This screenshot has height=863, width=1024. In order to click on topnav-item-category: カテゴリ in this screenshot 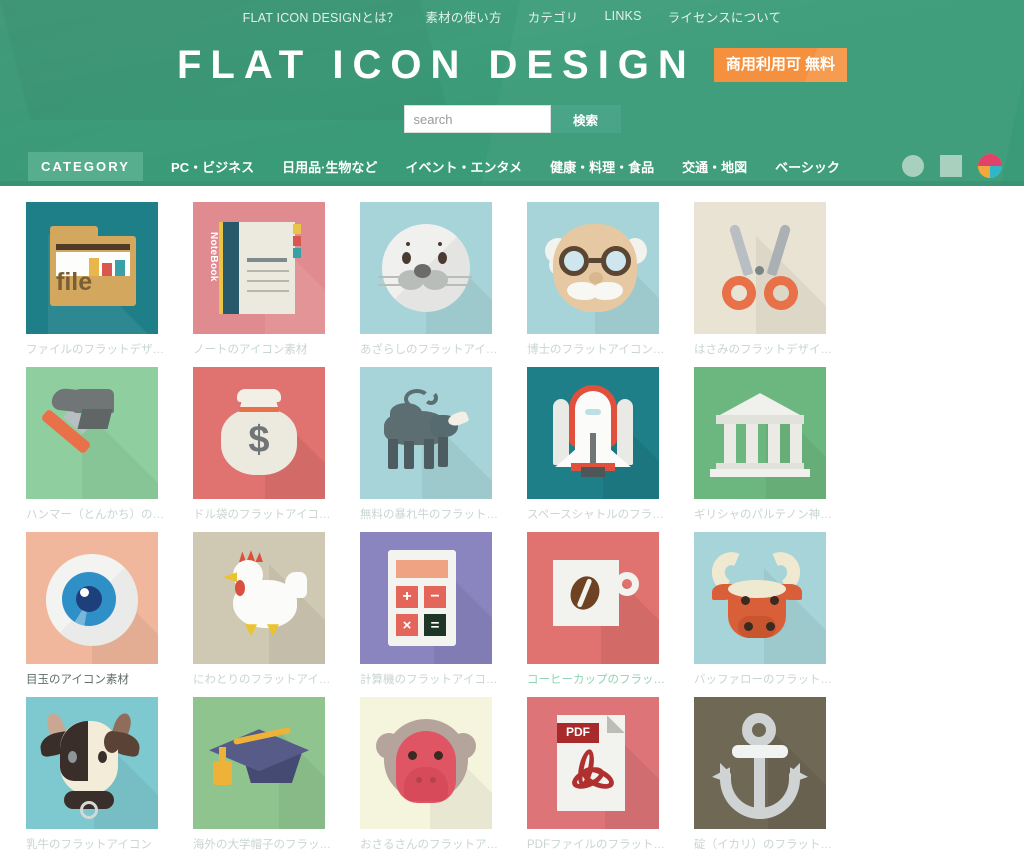, I will do `click(553, 16)`.